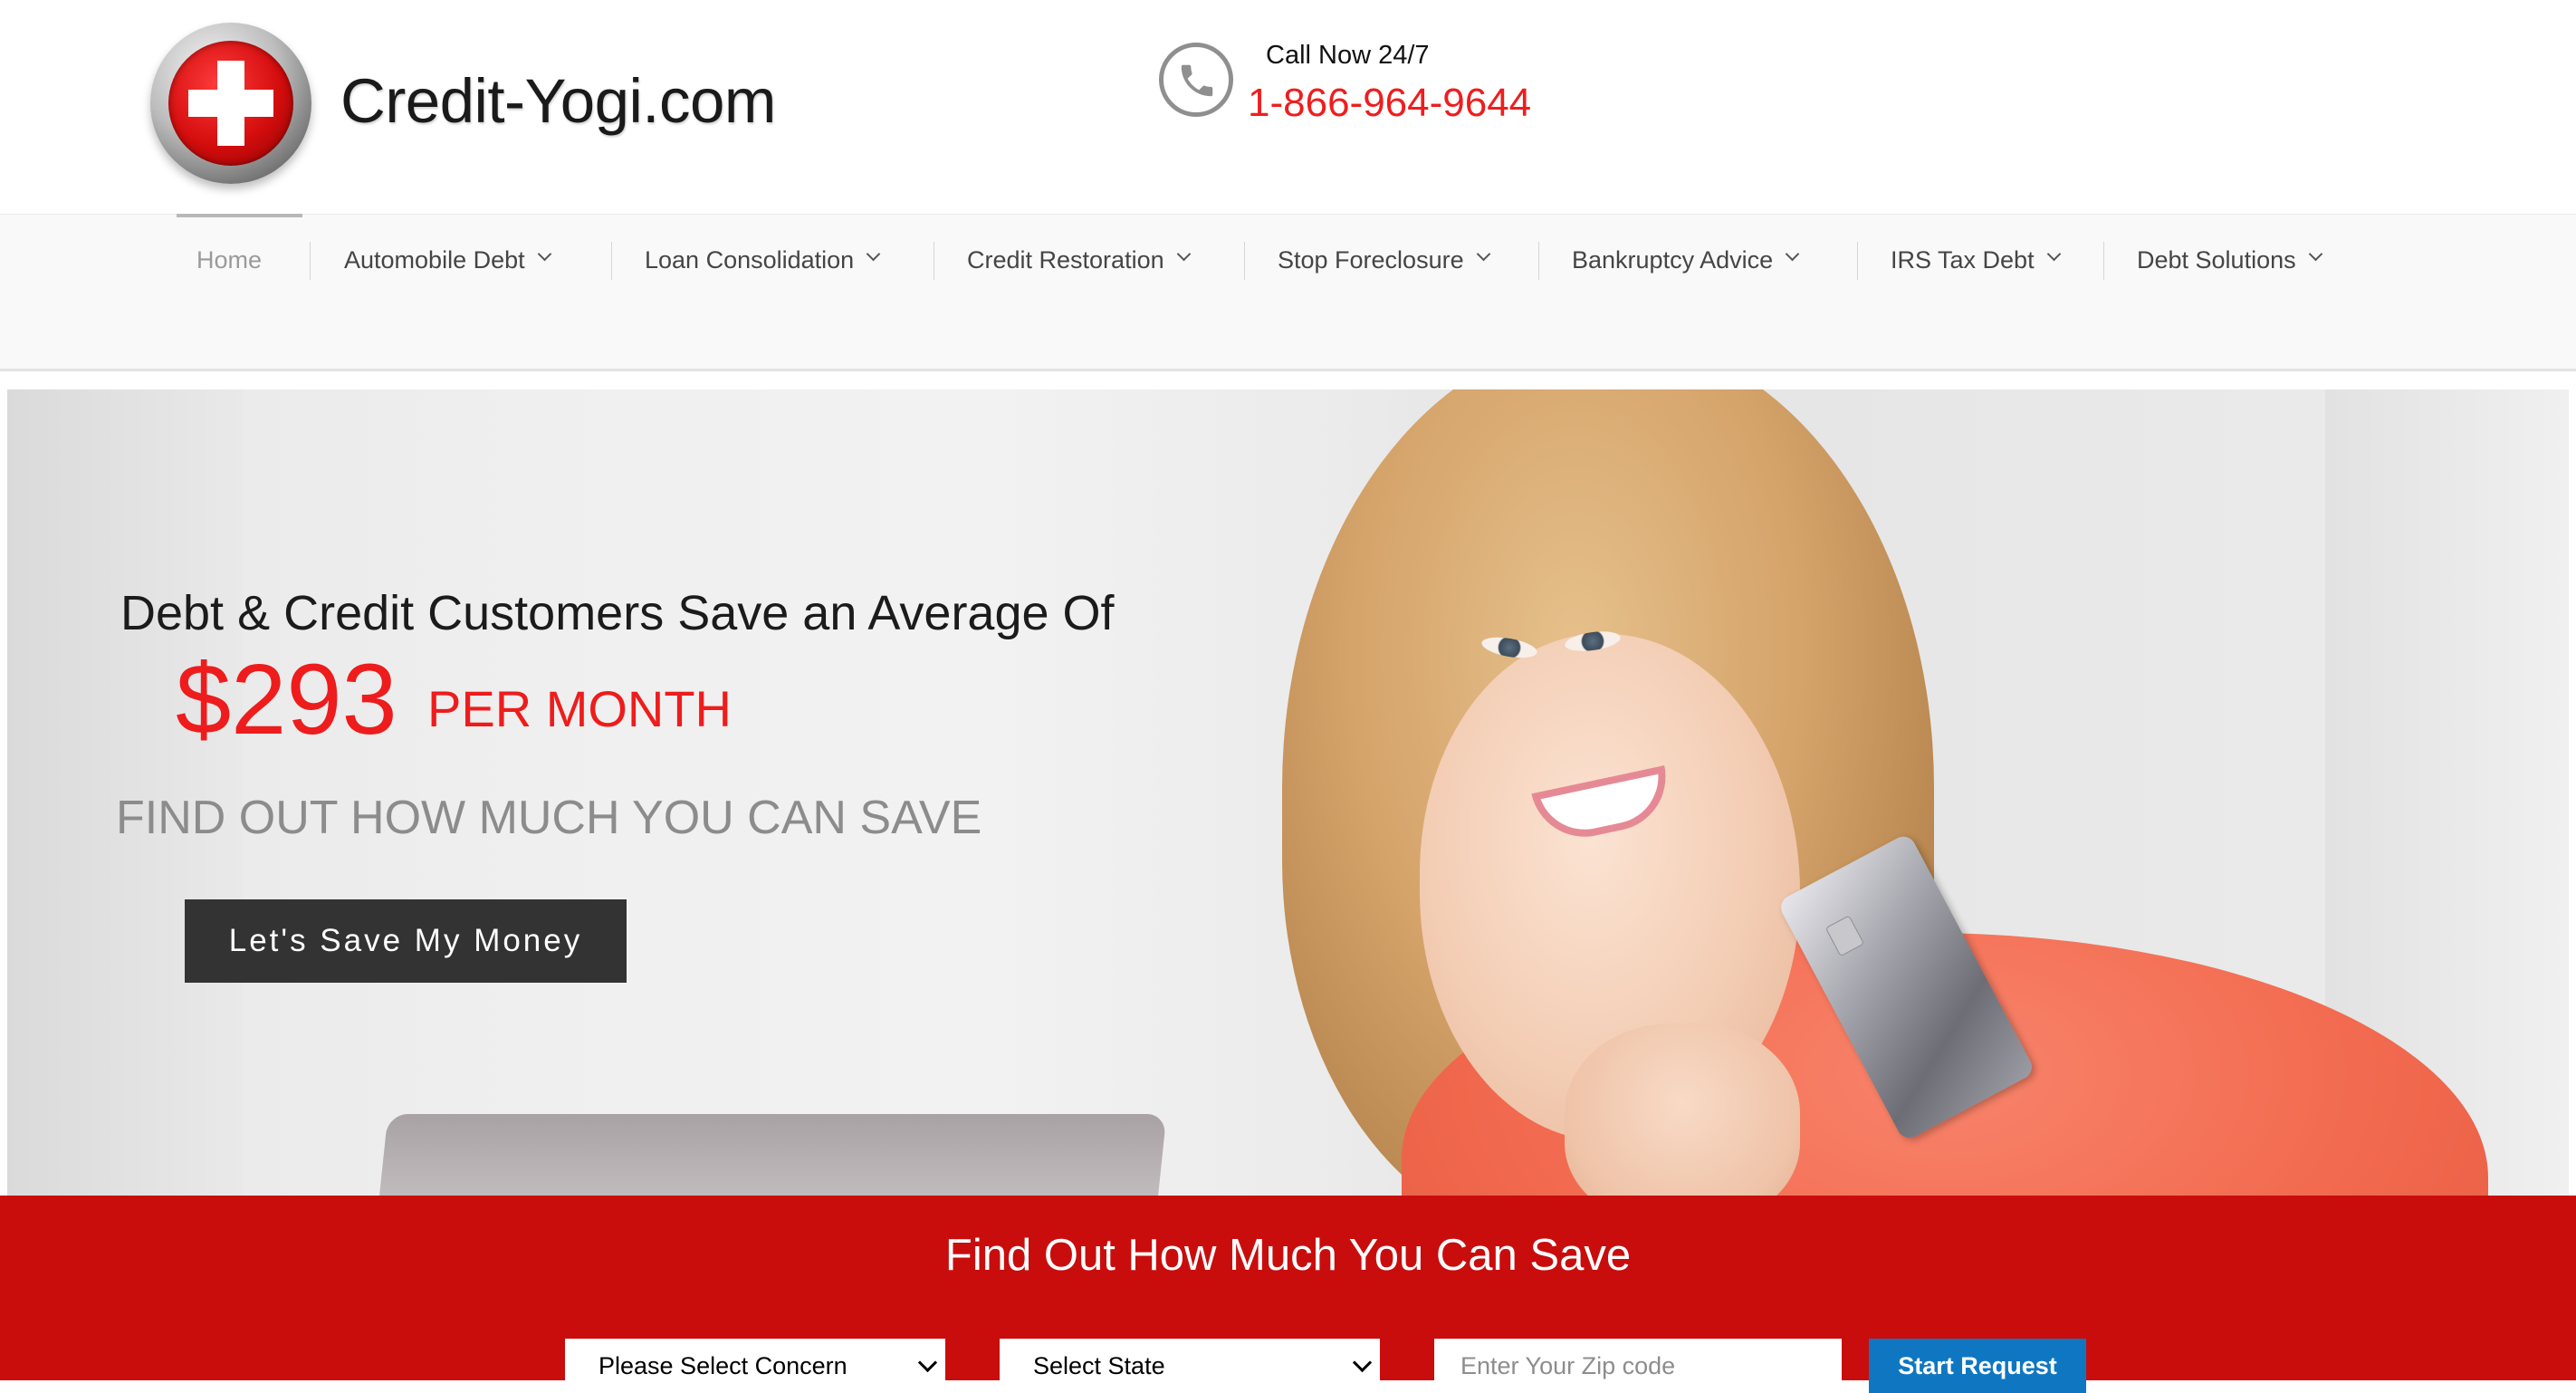 The width and height of the screenshot is (2576, 1393). I want to click on hero-subheading: FIND OUT HOW MUCH YOU CAN SAVE, so click(549, 818).